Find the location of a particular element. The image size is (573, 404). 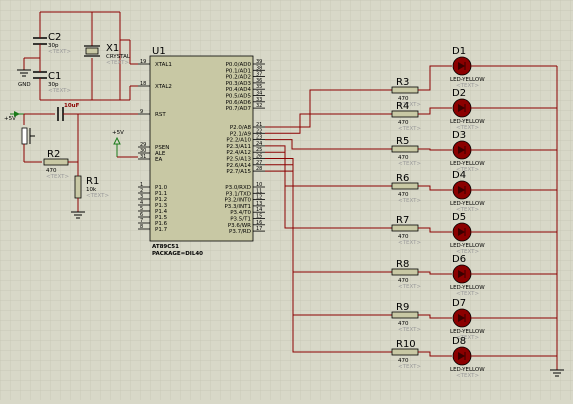

mcu-pin-number: 8 is located at coordinates (141, 227).